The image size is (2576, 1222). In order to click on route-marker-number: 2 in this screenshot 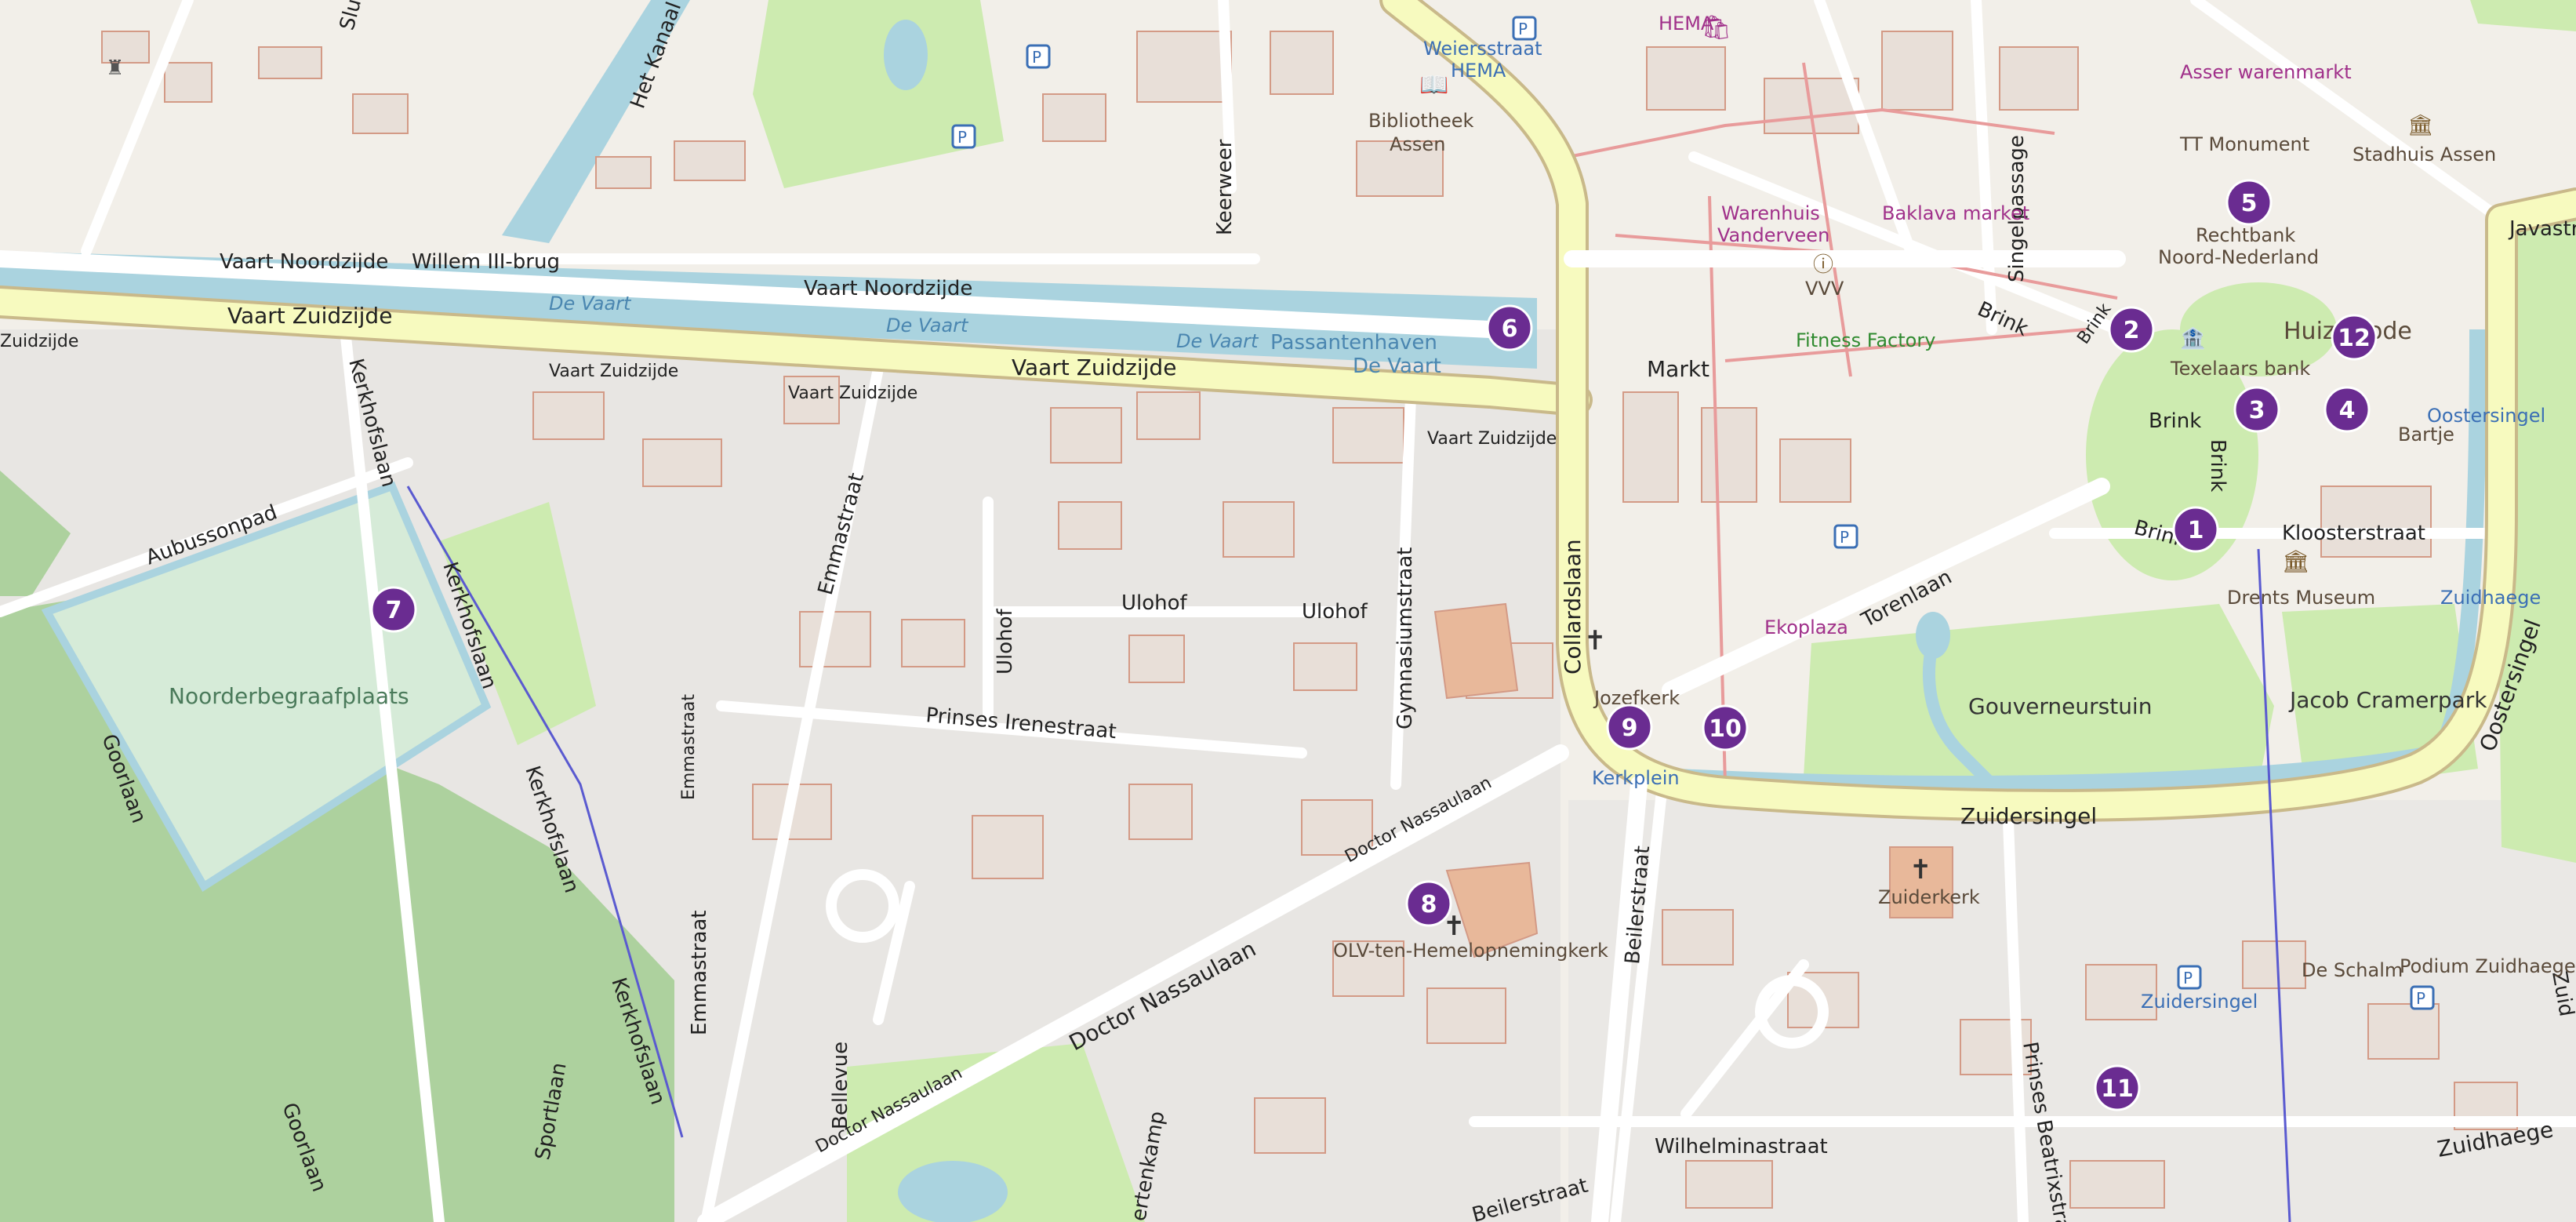, I will do `click(2132, 330)`.